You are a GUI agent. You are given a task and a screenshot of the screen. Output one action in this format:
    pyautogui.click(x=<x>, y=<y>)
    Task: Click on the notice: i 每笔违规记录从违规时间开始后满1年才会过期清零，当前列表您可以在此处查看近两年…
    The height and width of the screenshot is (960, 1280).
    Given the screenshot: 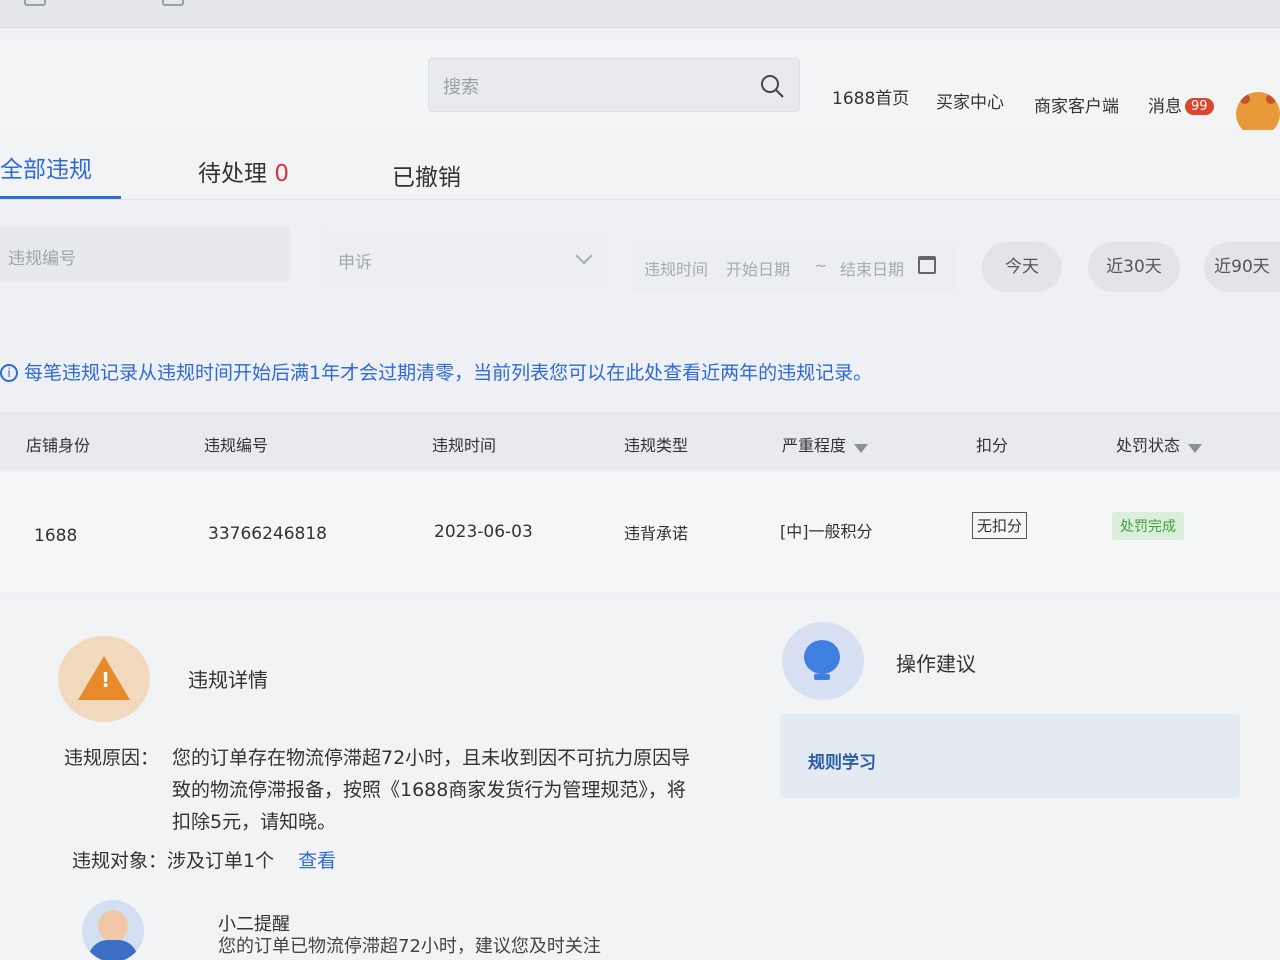 What is the action you would take?
    pyautogui.click(x=436, y=371)
    